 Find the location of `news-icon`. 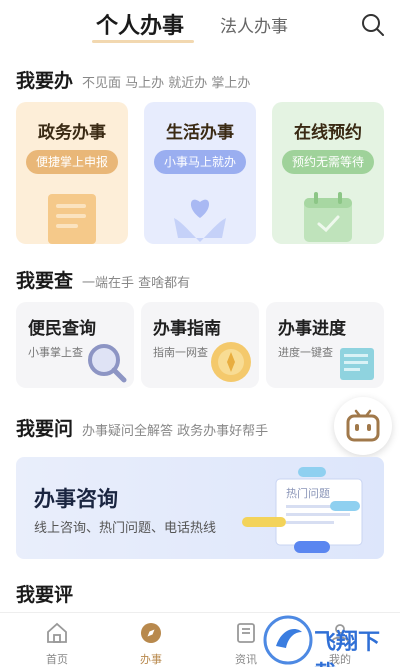

news-icon is located at coordinates (246, 633).